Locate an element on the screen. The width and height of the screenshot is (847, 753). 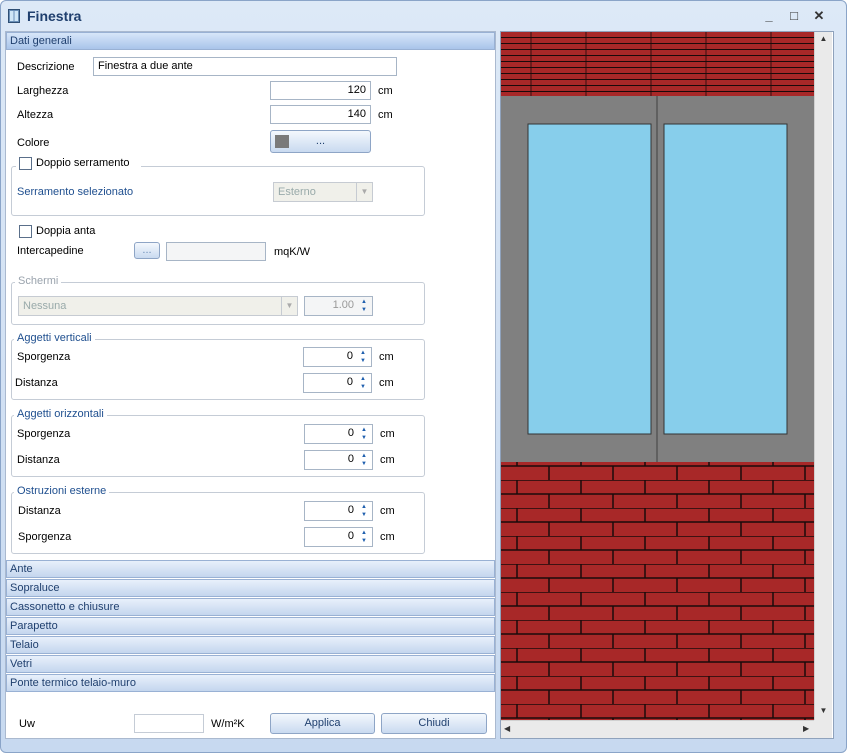
schermi-select: Nessuna ▼ is located at coordinates (158, 306).